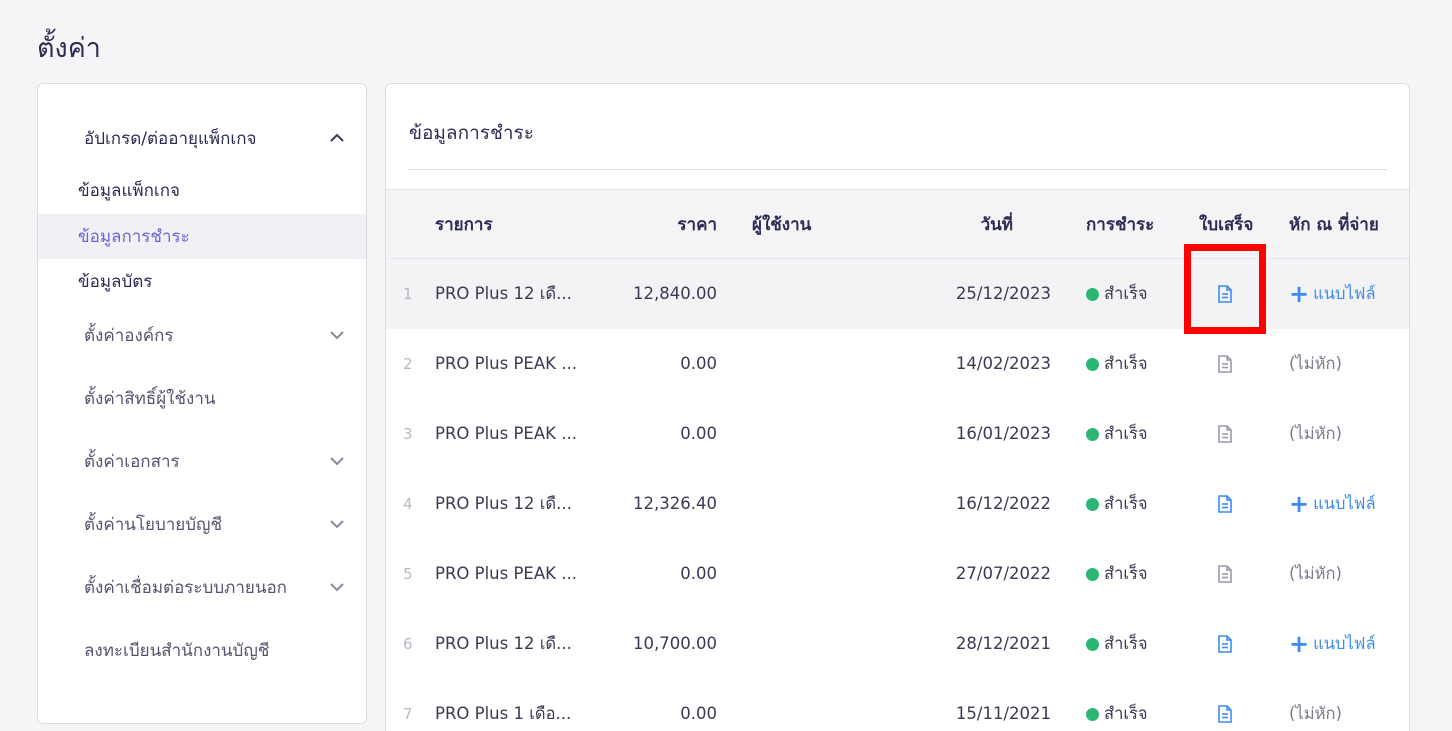 The image size is (1452, 731). I want to click on sidebar-group-documents: ตั้งค่าเอกสาร, so click(202, 461).